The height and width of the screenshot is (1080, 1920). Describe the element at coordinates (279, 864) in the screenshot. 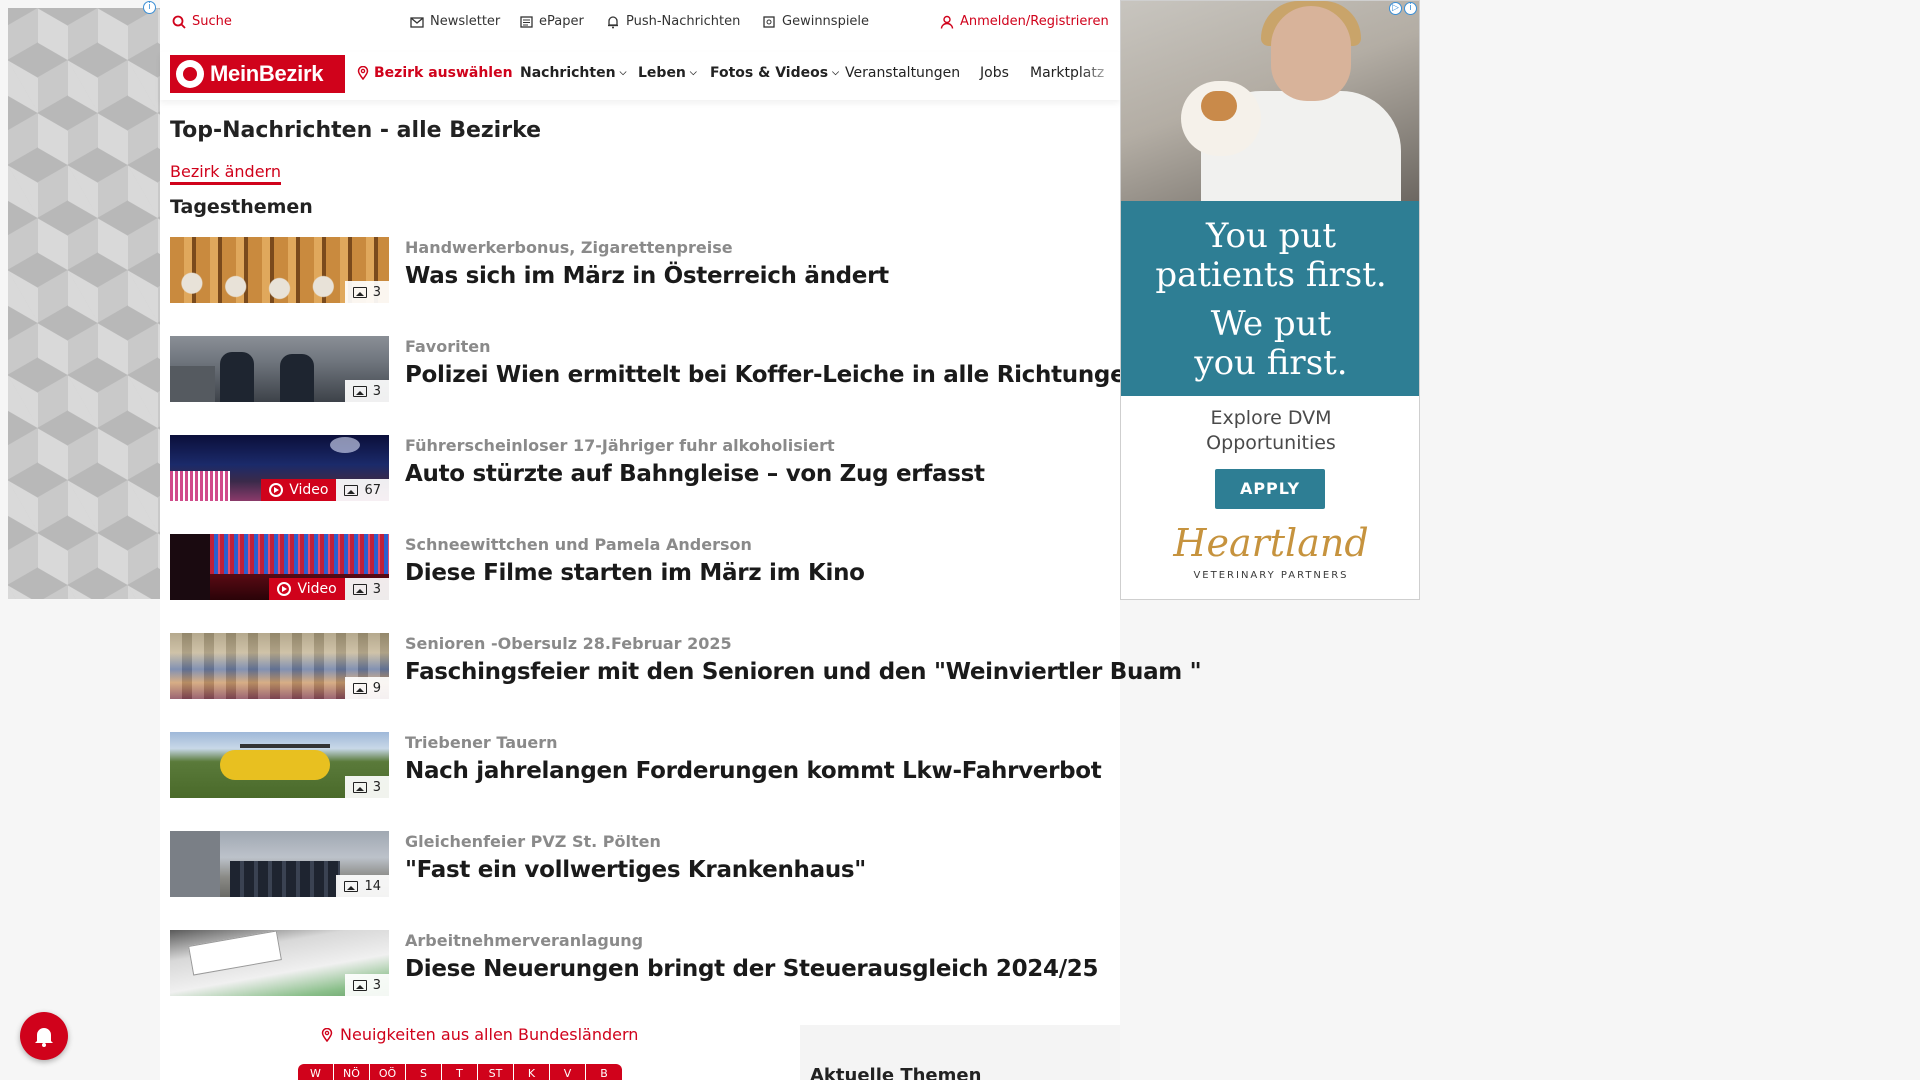

I see `article-thumbnail: 14` at that location.